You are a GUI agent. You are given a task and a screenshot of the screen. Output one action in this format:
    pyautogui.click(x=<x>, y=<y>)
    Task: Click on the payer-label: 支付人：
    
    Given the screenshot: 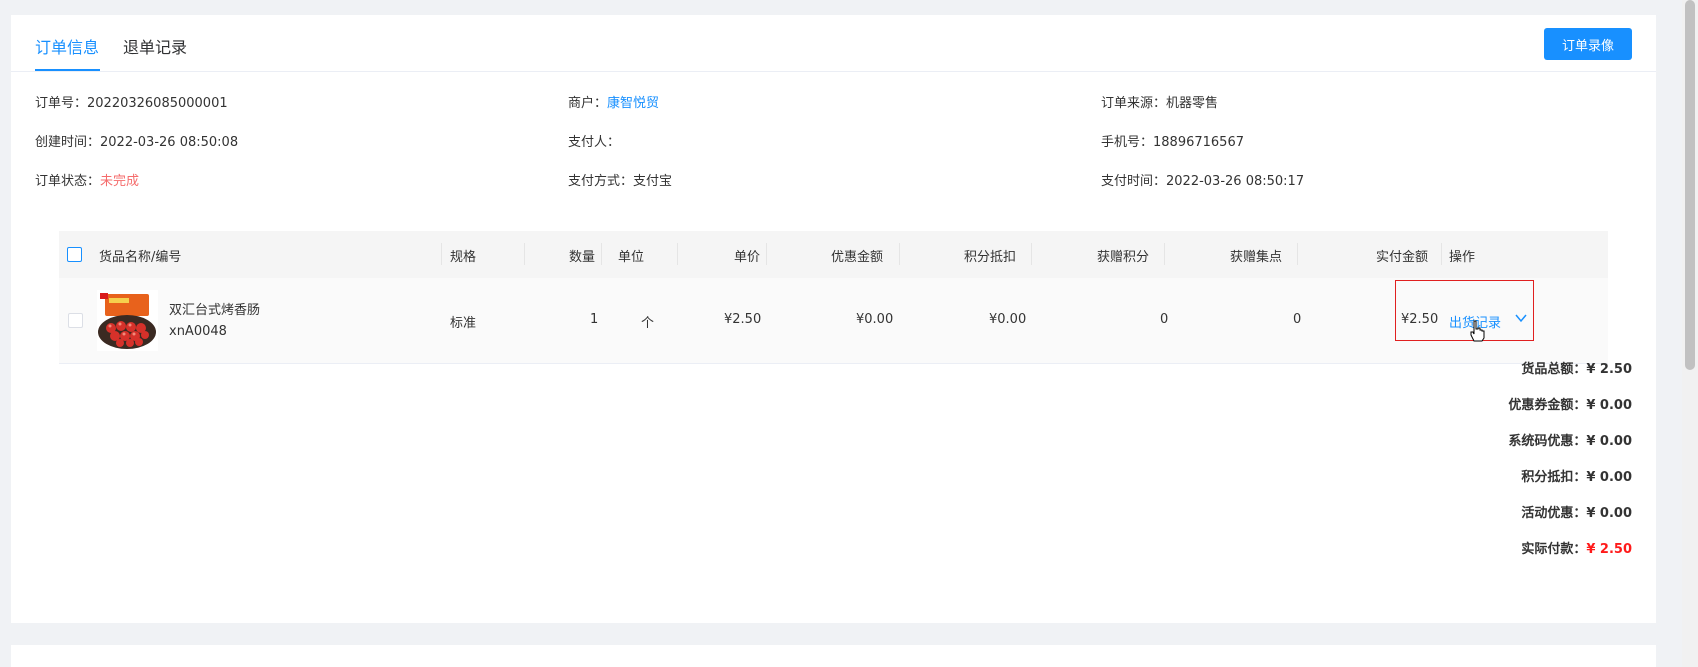 What is the action you would take?
    pyautogui.click(x=594, y=142)
    